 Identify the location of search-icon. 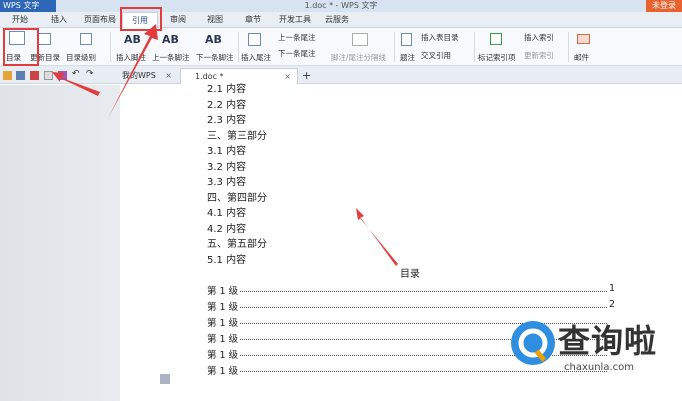
(533, 343).